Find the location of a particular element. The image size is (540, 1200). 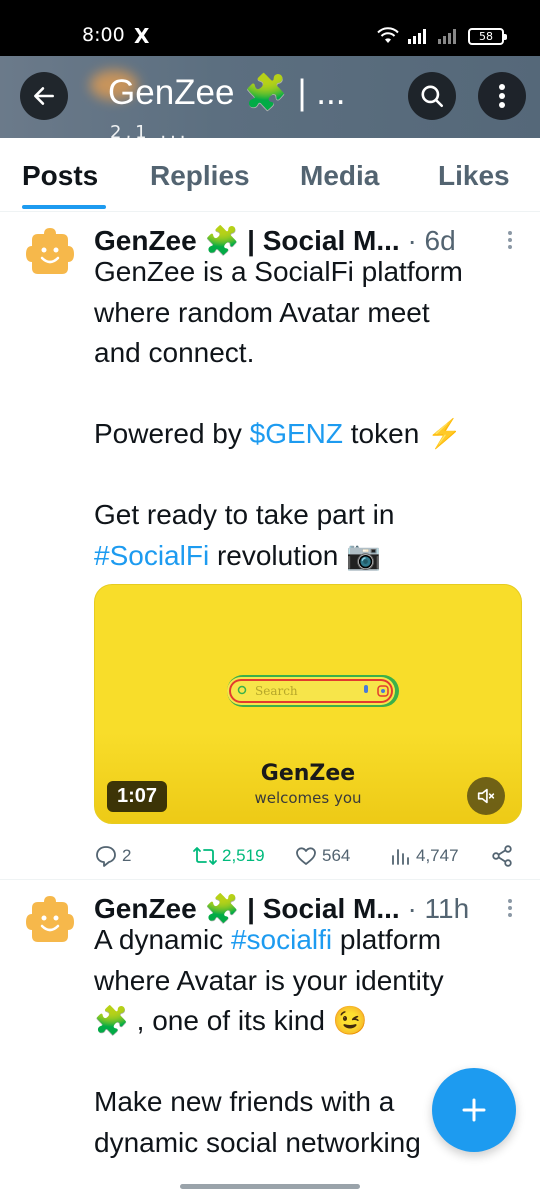

heart-icon is located at coordinates (306, 856).